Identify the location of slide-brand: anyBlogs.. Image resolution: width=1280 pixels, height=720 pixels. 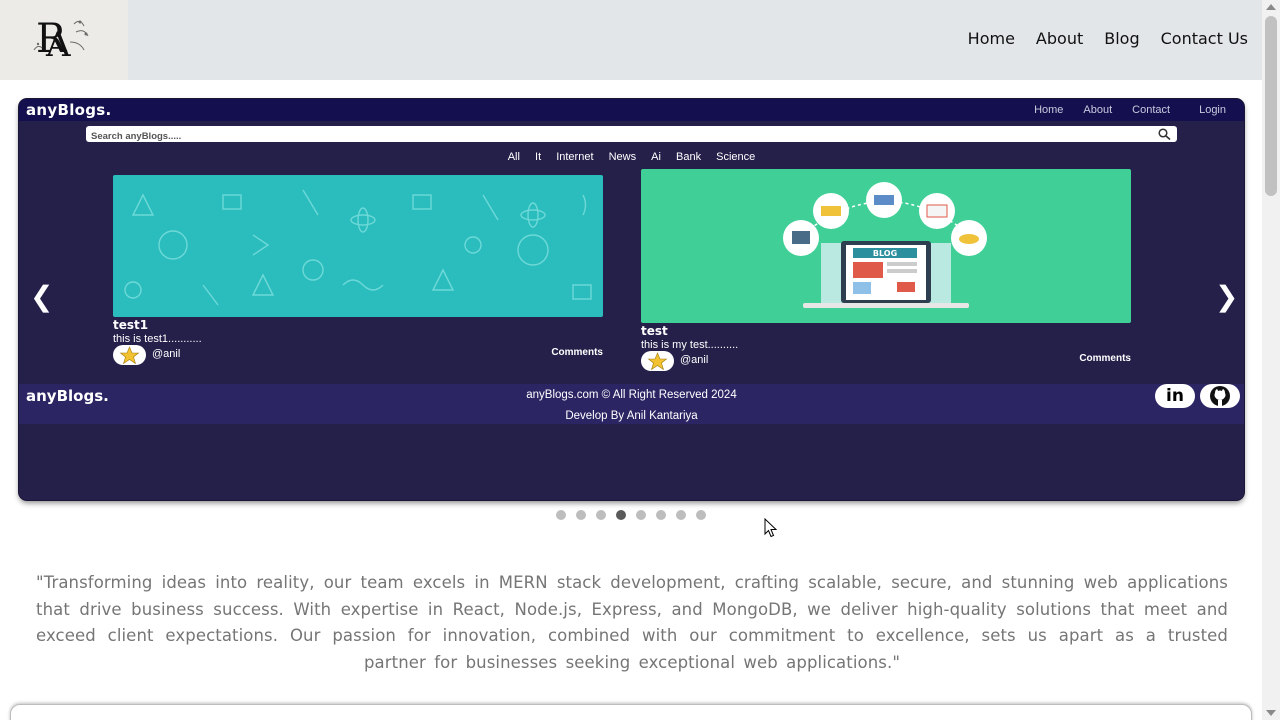
(69, 110).